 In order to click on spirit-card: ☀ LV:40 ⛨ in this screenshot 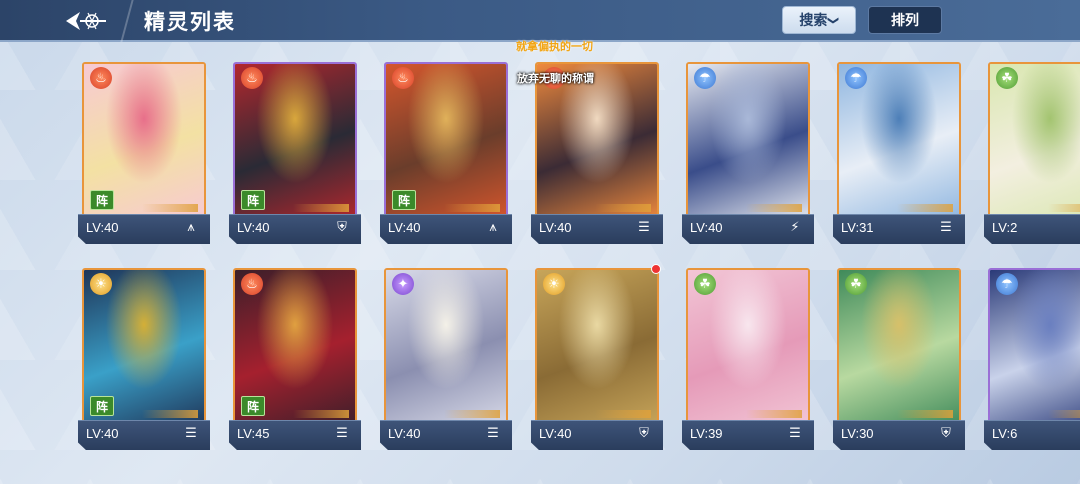, I will do `click(597, 359)`.